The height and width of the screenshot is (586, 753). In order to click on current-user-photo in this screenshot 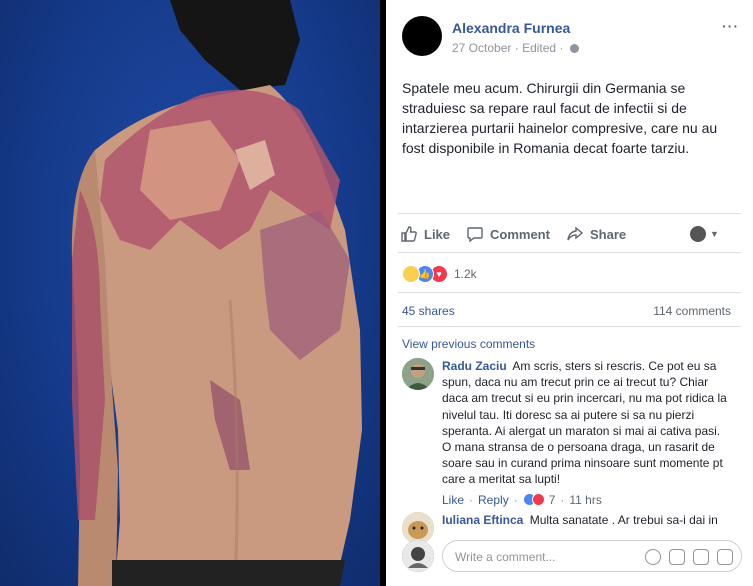, I will do `click(418, 556)`.